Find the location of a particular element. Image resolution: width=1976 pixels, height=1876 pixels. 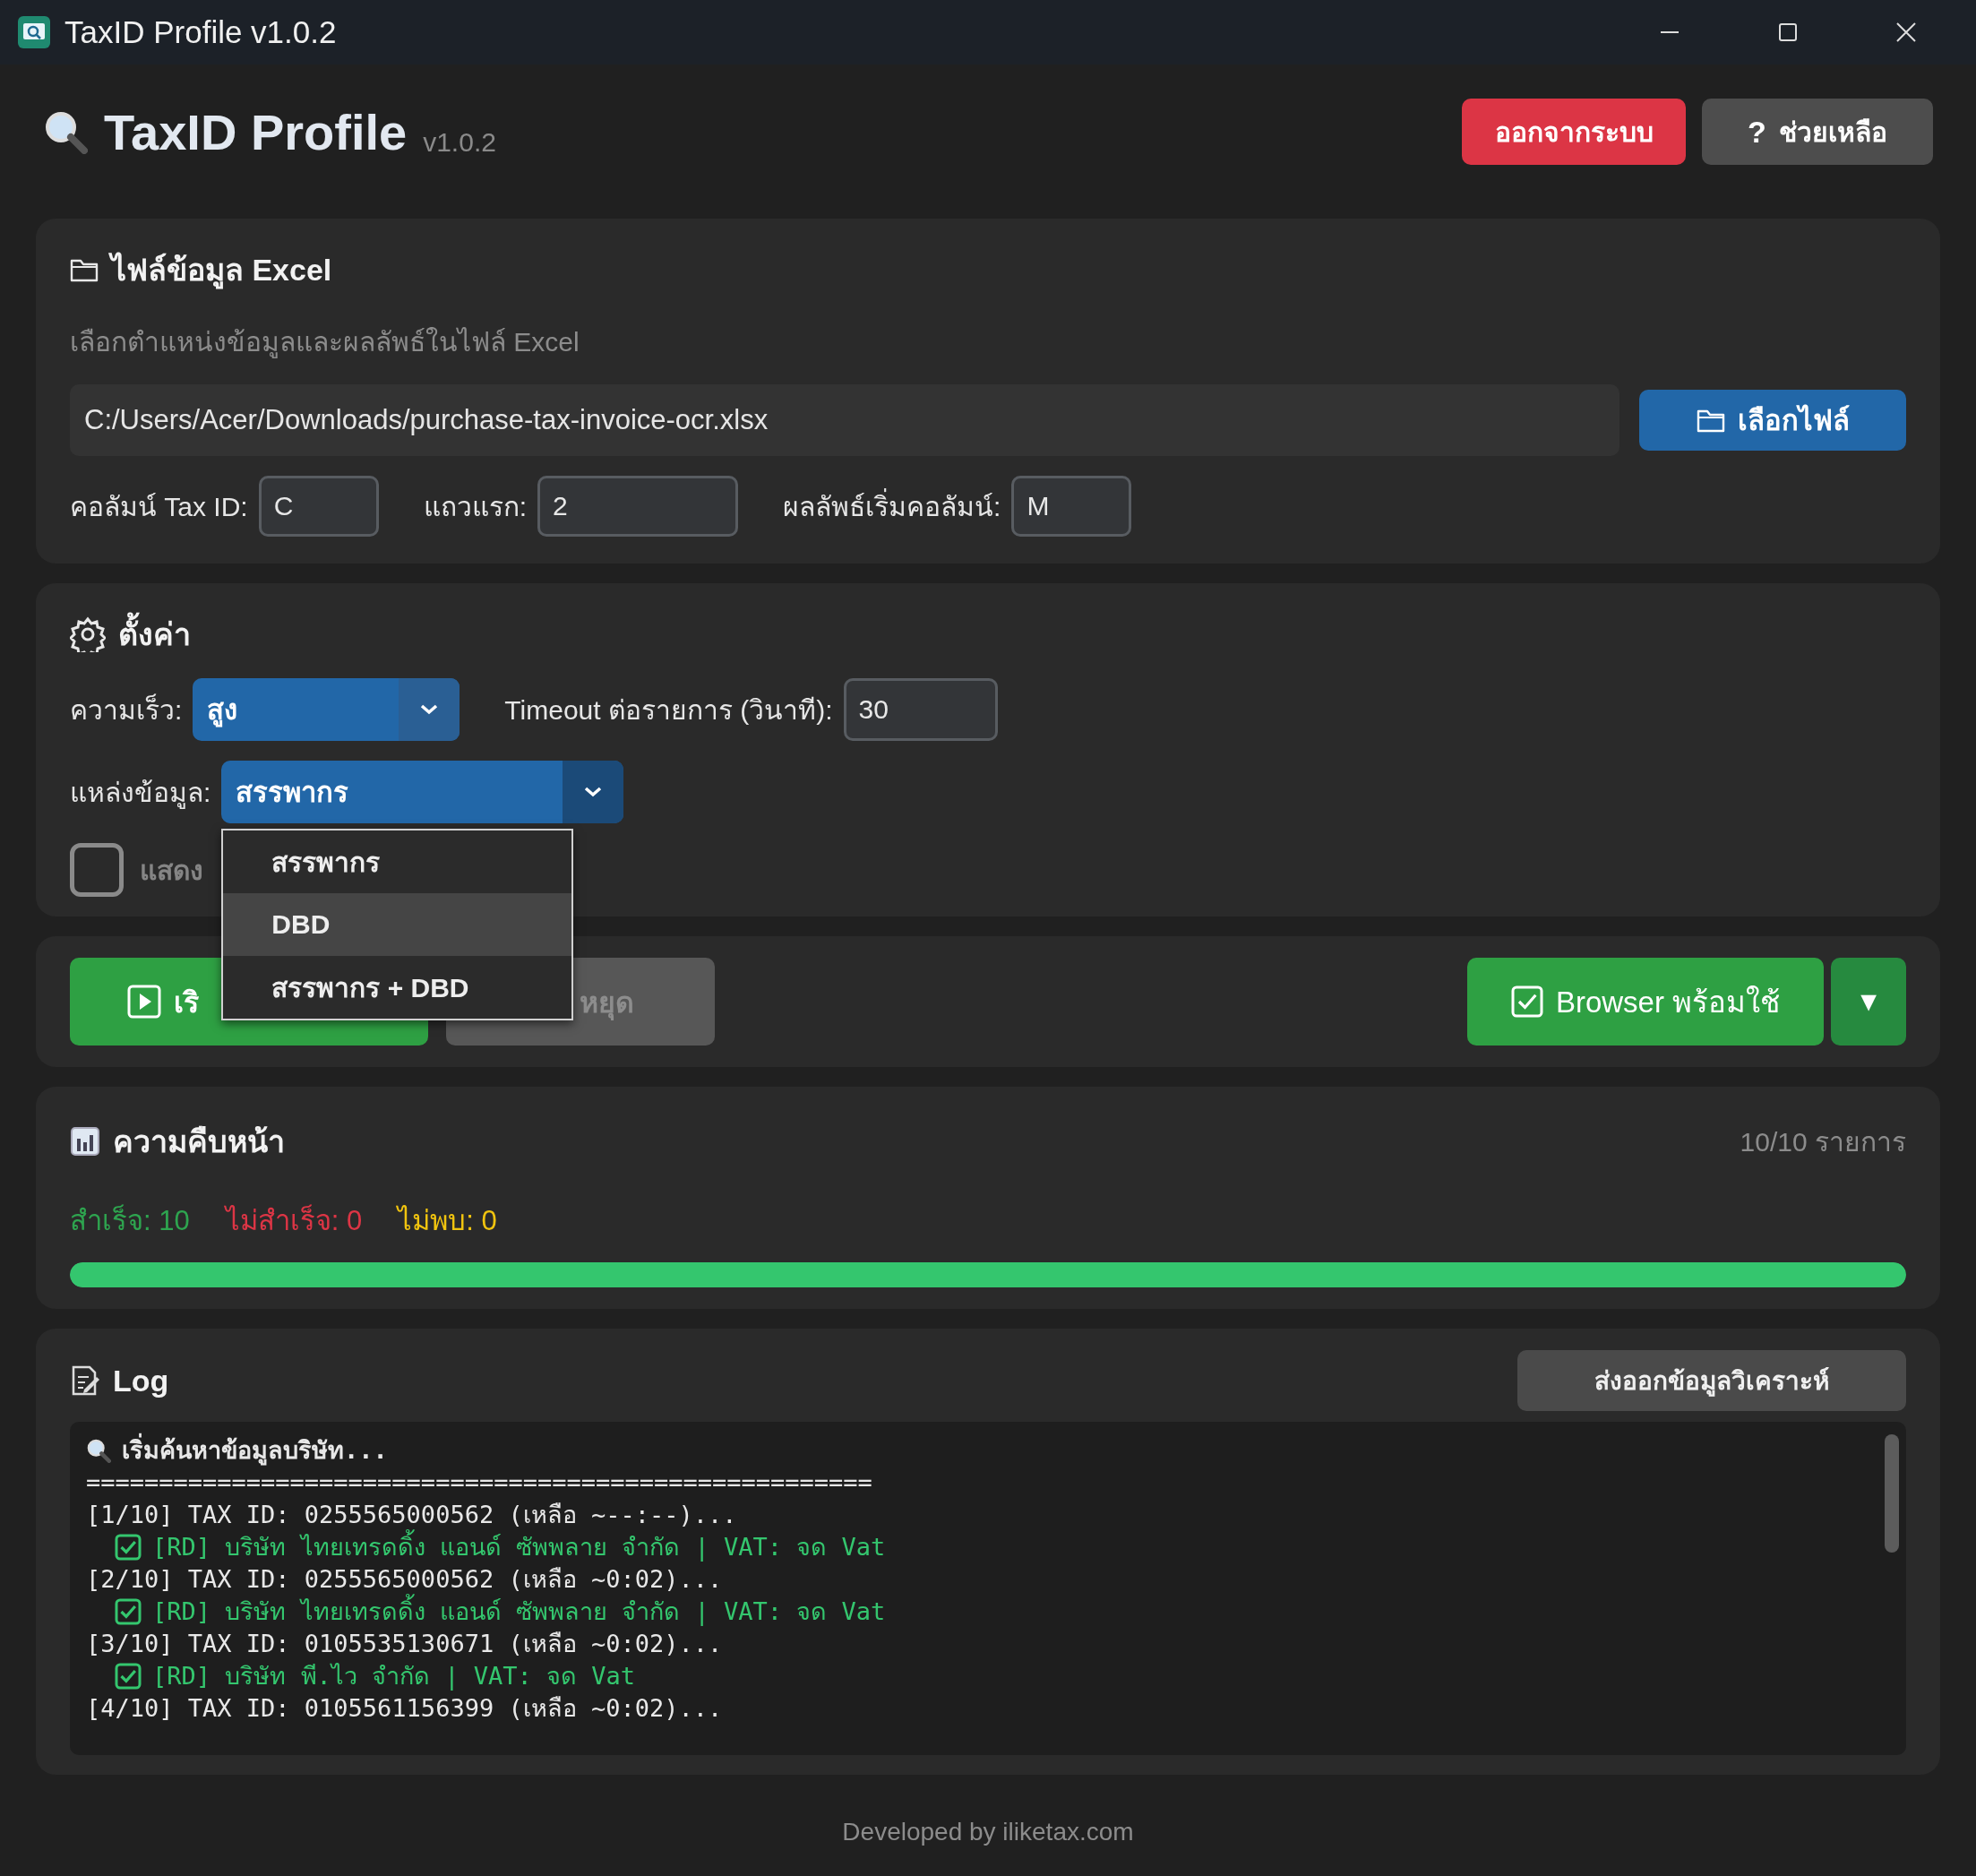

field-label: ผลลัพธ์เริ่มคอลัมน์: is located at coordinates (892, 506).